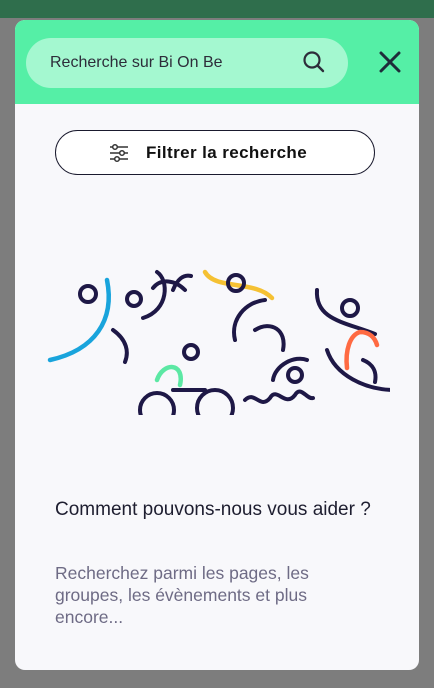 The width and height of the screenshot is (434, 688). What do you see at coordinates (119, 153) in the screenshot?
I see `filter-sliders-icon` at bounding box center [119, 153].